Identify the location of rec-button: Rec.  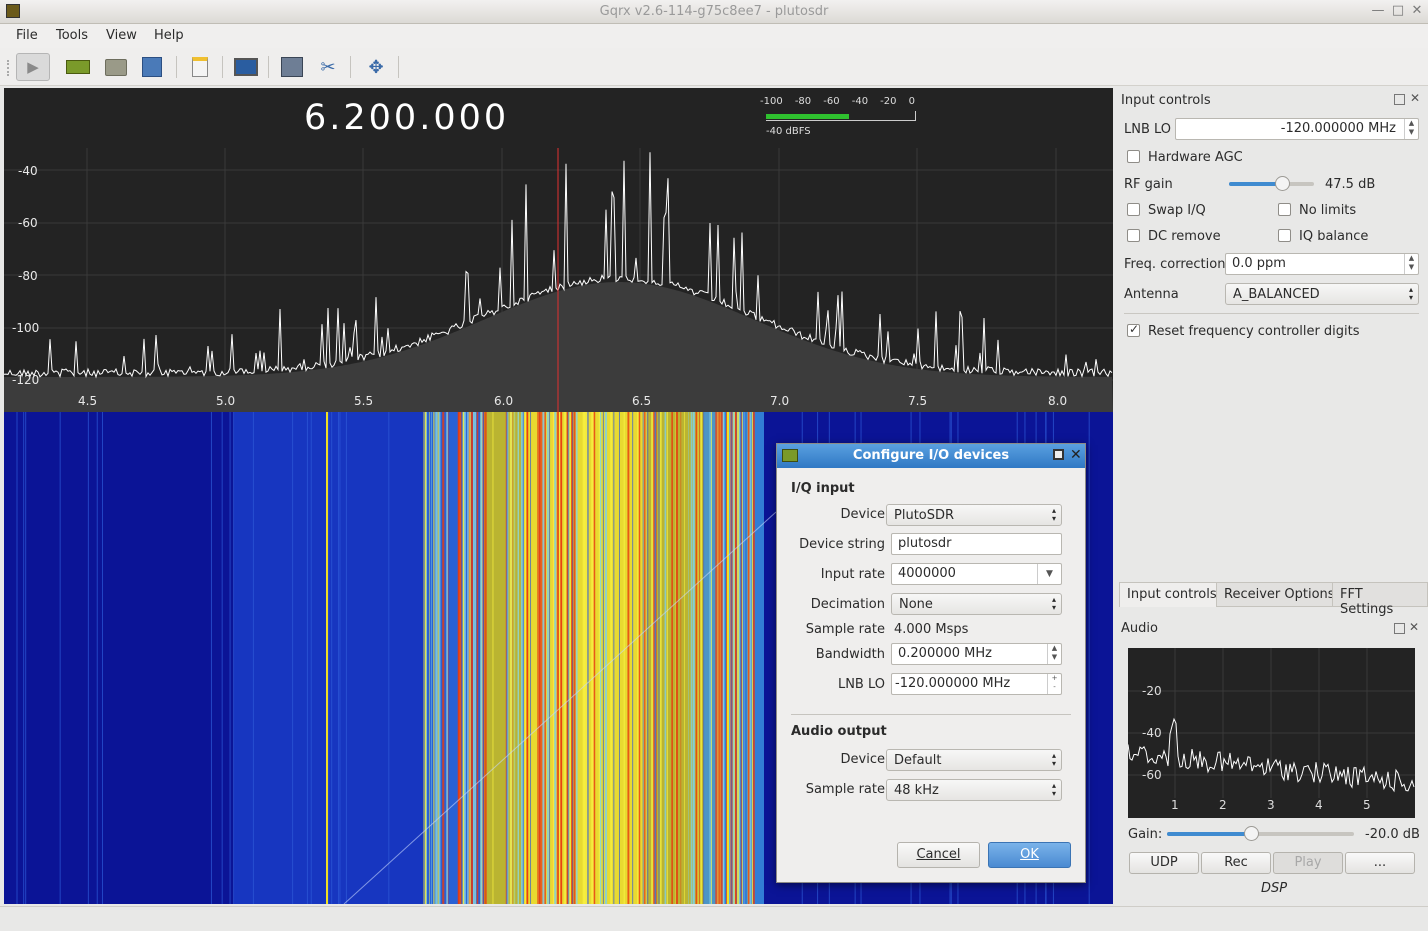
(1236, 863).